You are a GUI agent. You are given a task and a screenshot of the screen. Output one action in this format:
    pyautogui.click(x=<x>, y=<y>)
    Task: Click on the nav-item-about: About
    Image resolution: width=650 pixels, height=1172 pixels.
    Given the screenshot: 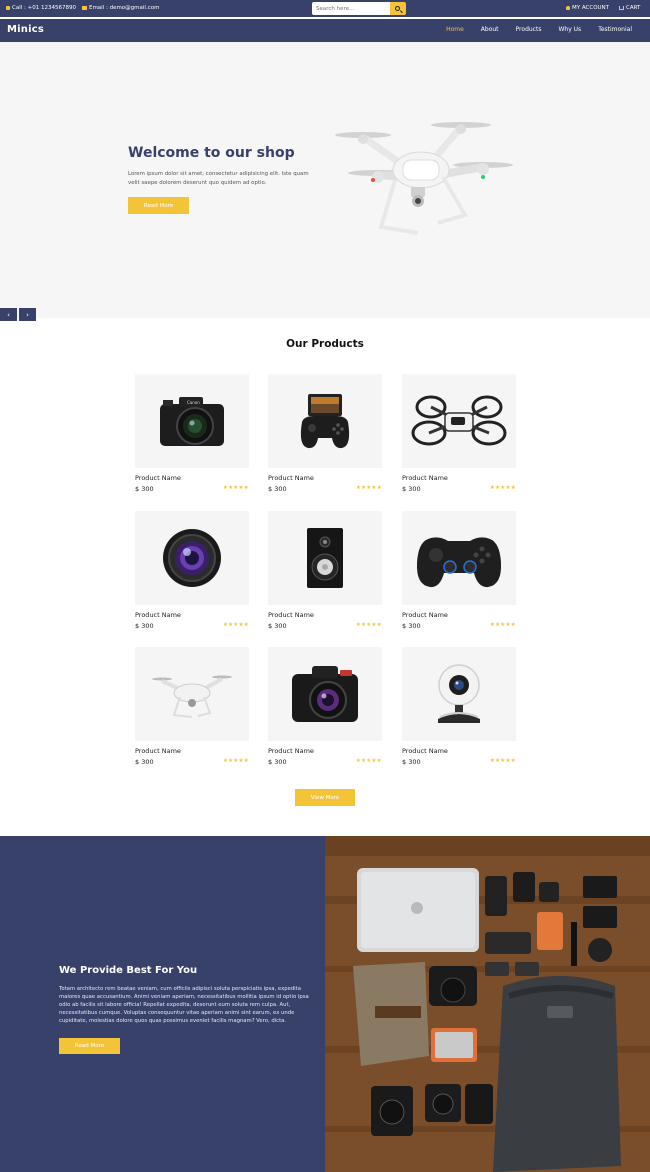 What is the action you would take?
    pyautogui.click(x=490, y=29)
    